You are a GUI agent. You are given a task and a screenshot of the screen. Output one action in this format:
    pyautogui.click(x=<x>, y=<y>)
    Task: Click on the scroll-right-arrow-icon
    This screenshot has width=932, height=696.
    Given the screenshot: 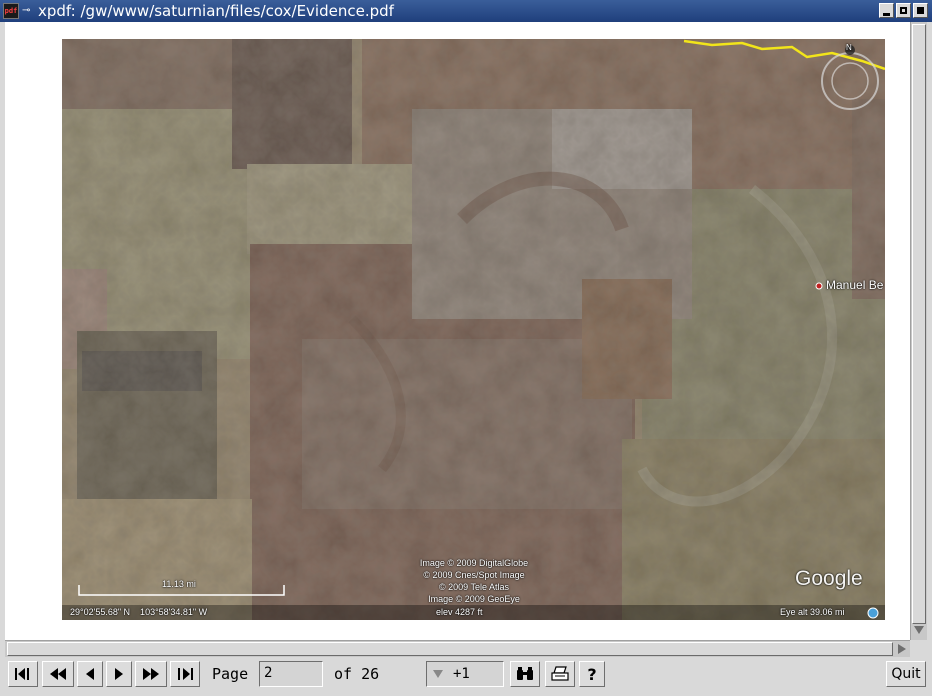 What is the action you would take?
    pyautogui.click(x=902, y=649)
    